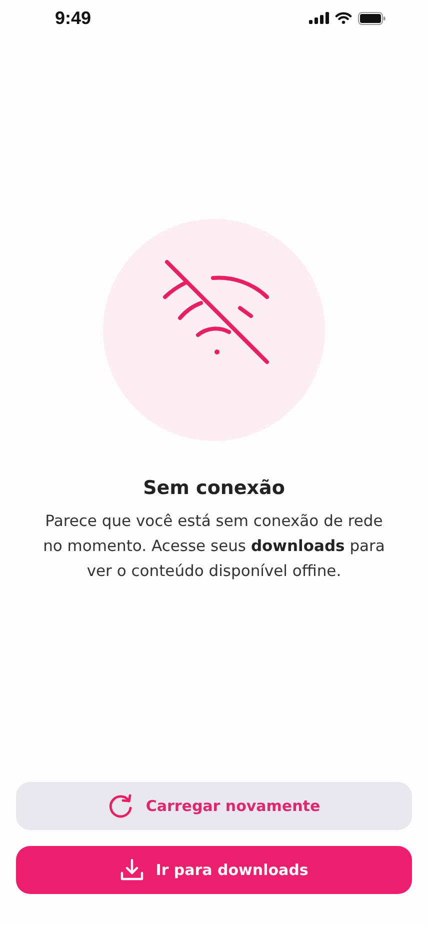 The width and height of the screenshot is (428, 926). What do you see at coordinates (343, 18) in the screenshot?
I see `wifi-icon` at bounding box center [343, 18].